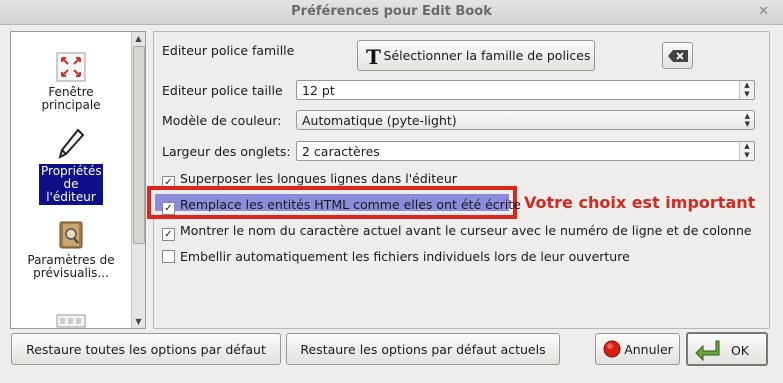 This screenshot has height=383, width=783. Describe the element at coordinates (138, 321) in the screenshot. I see `scroll-down-icon: ▼` at that location.